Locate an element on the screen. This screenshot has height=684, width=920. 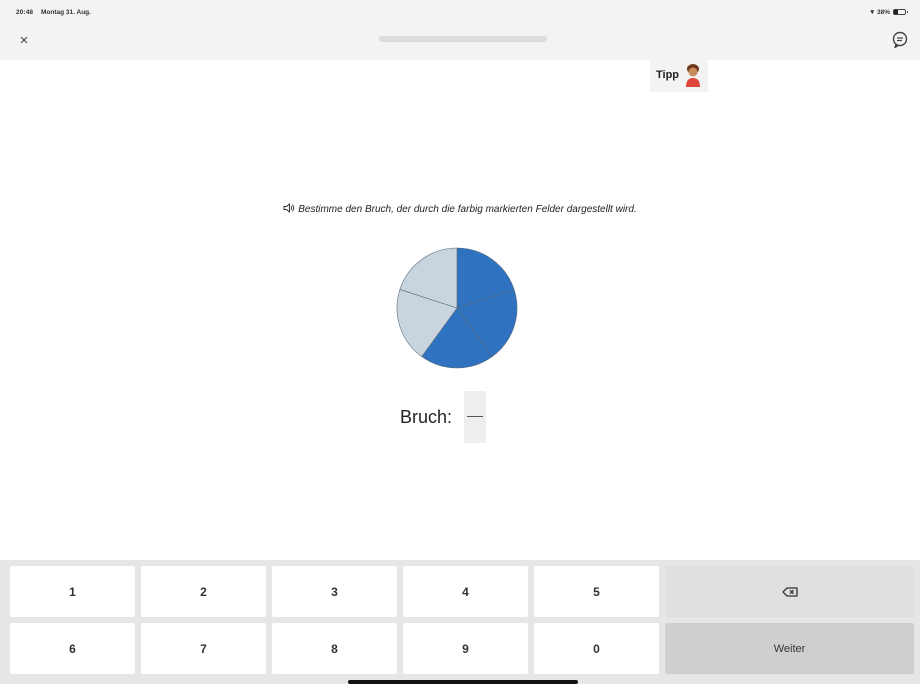
backspace-key is located at coordinates (789, 591).